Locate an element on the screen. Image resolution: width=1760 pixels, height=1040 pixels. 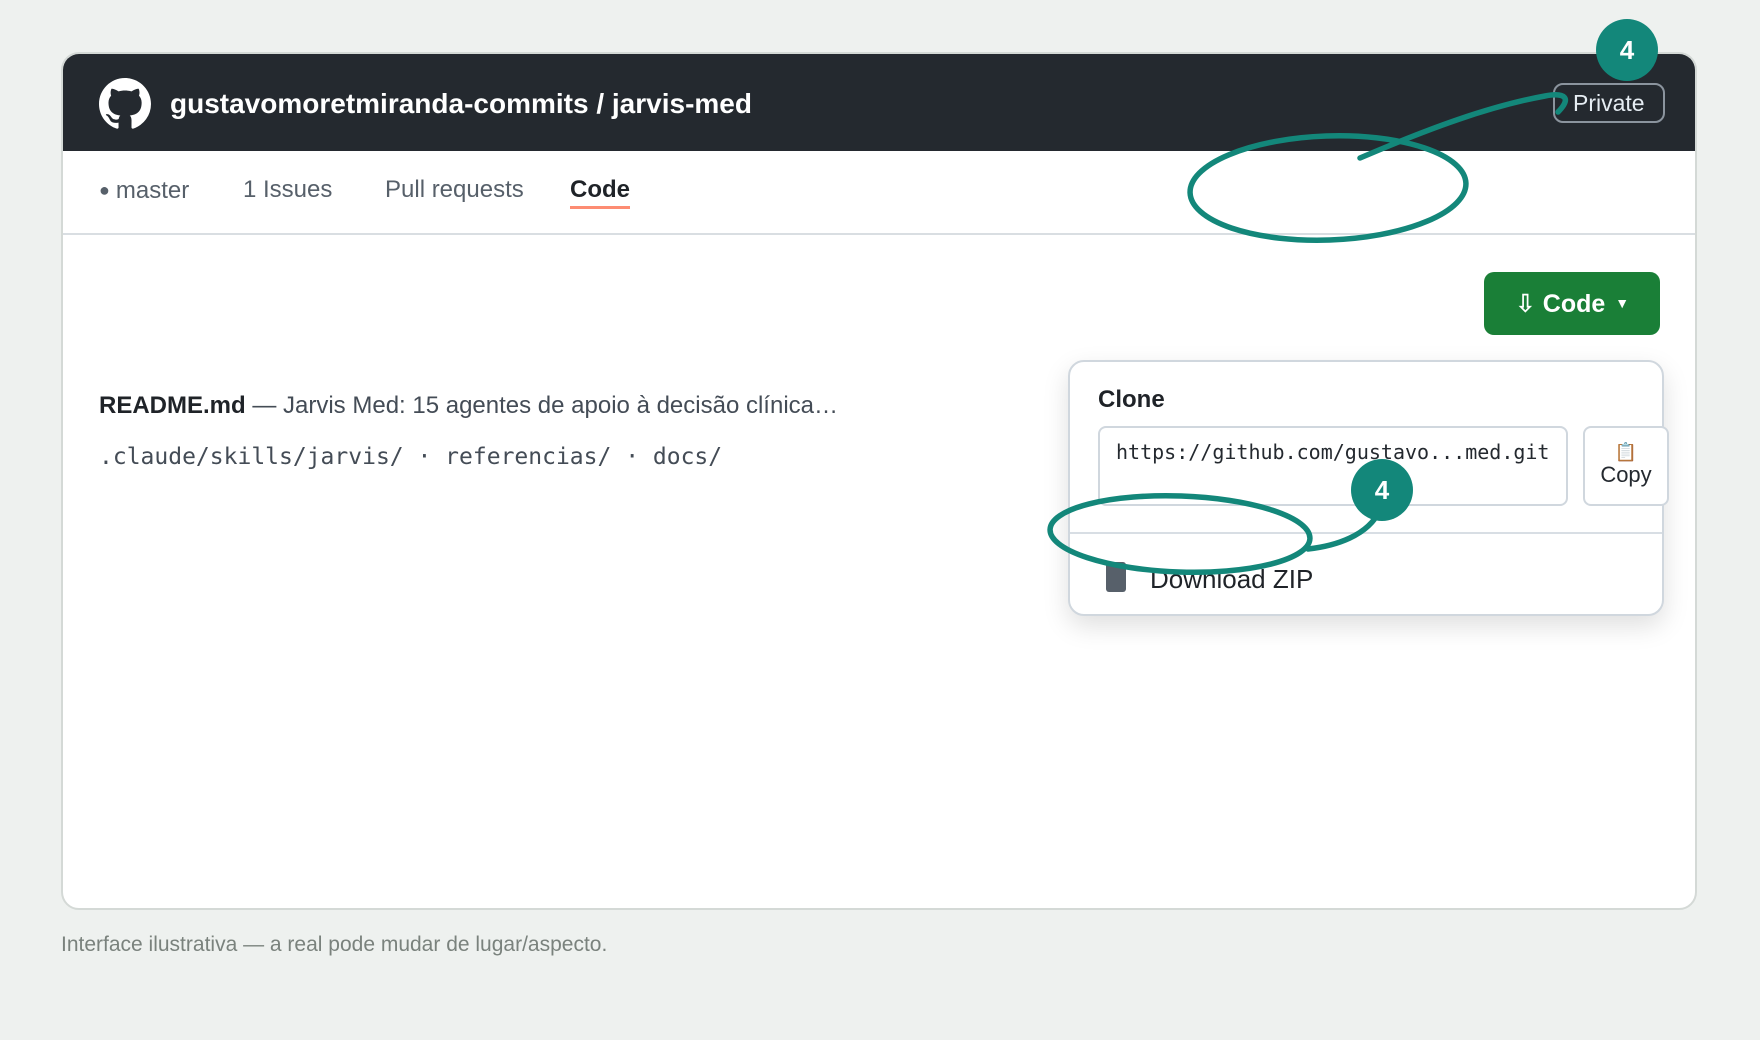
download-zip-item: Download ZIP is located at coordinates (1366, 578).